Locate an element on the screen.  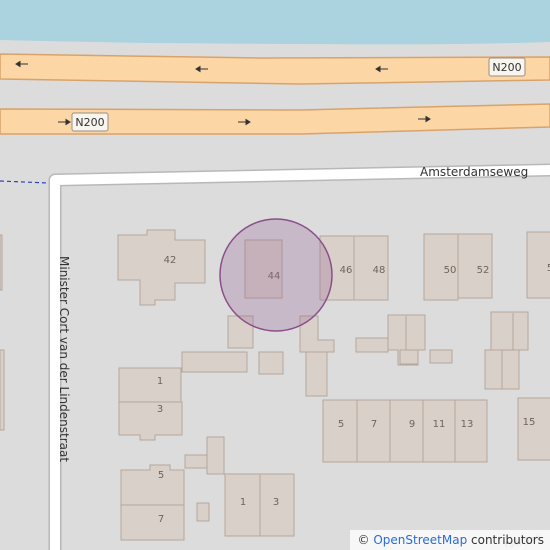
highway-shield-west: N200 is located at coordinates (90, 122).